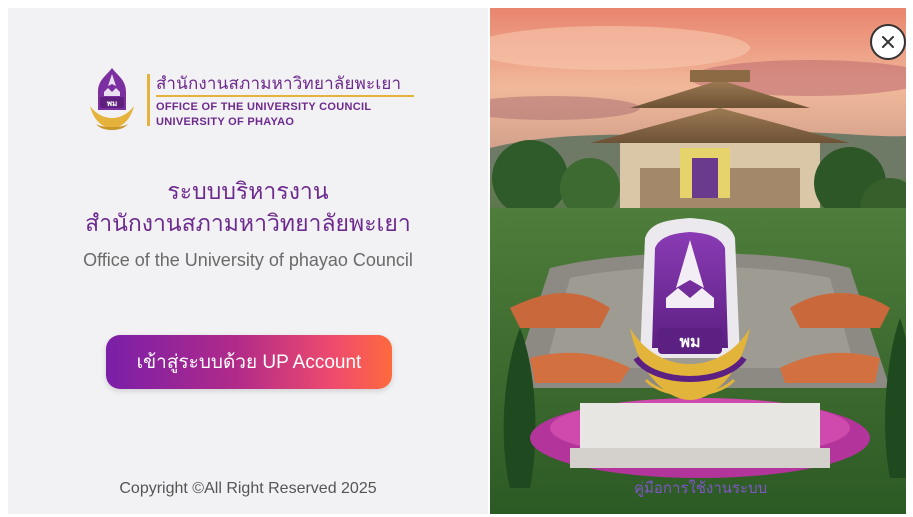 This screenshot has width=913, height=517. What do you see at coordinates (249, 362) in the screenshot?
I see `up-account-login-button: เข้าสู่ระบบด้วย UP Account` at bounding box center [249, 362].